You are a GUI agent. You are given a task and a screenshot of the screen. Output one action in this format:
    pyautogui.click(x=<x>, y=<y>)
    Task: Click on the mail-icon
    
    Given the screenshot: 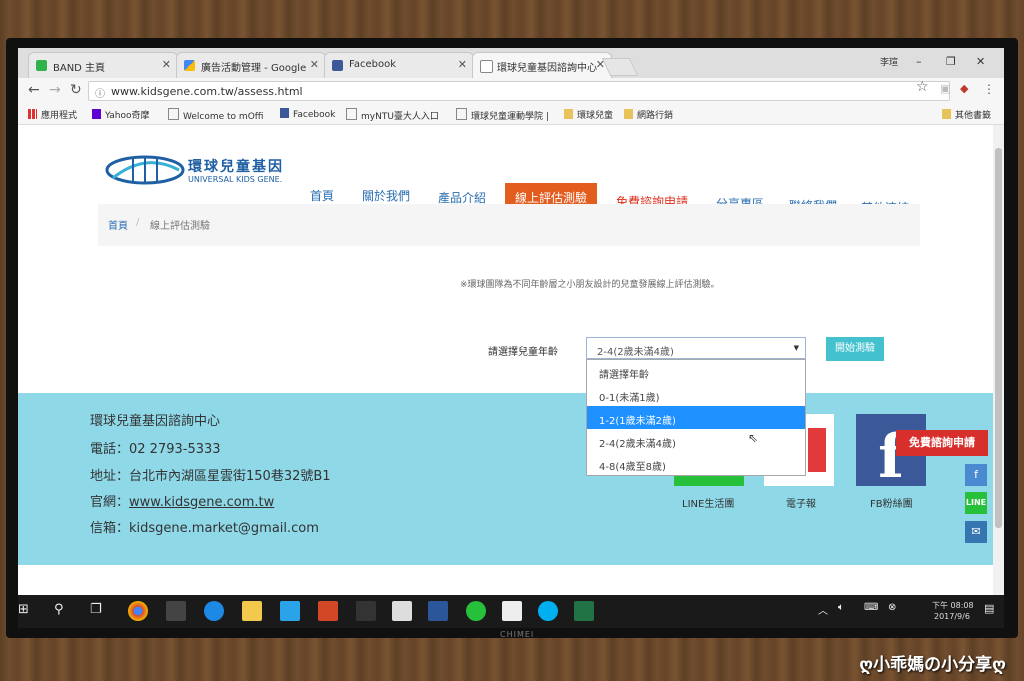 What is the action you would take?
    pyautogui.click(x=512, y=611)
    